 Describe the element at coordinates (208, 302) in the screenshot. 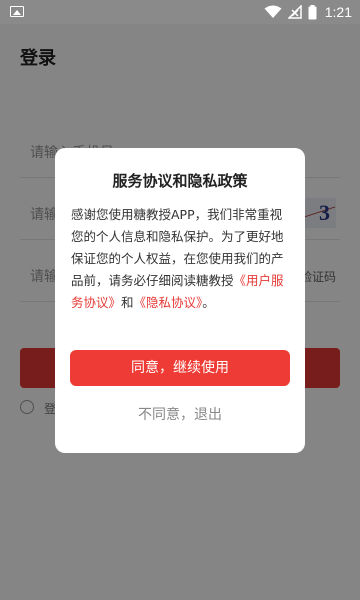

I see `body-end: 。` at that location.